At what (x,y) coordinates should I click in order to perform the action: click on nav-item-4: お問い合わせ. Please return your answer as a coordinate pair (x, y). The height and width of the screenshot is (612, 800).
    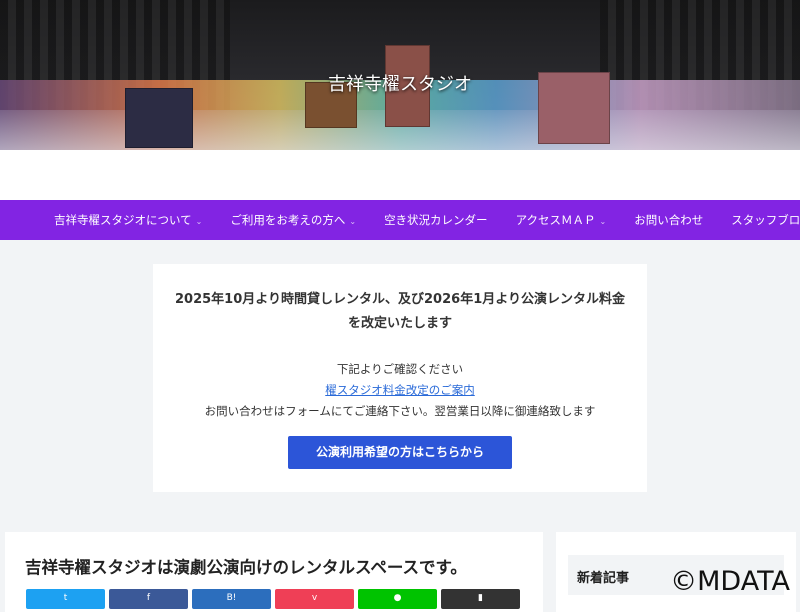
    Looking at the image, I should click on (668, 220).